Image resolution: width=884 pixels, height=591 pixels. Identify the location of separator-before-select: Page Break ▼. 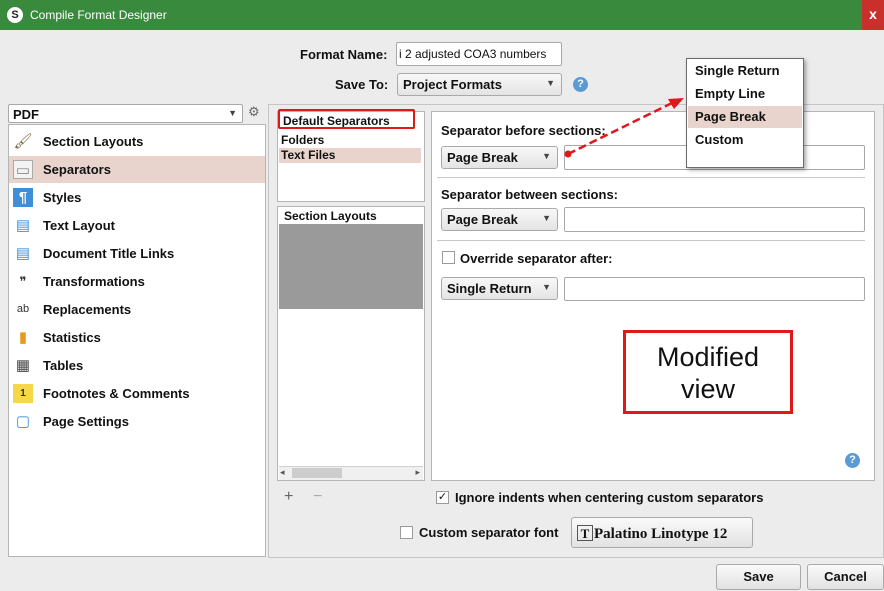
(499, 157).